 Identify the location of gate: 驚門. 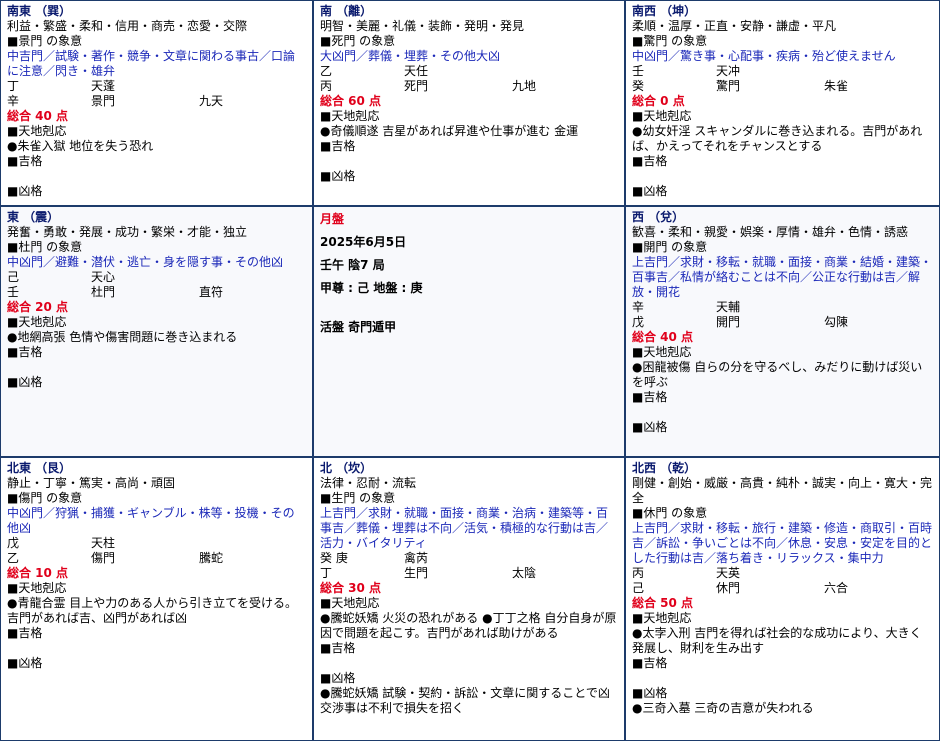
(728, 86).